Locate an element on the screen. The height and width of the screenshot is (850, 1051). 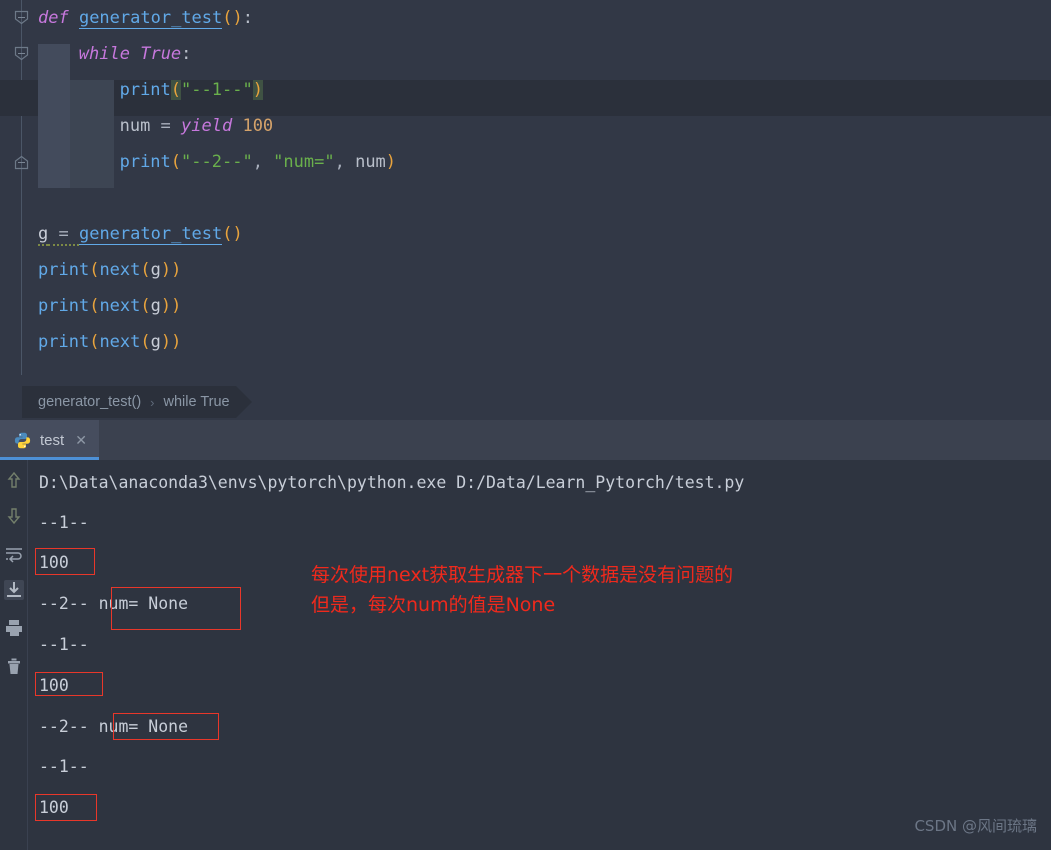
run-tool-tabbar: test ✕ is located at coordinates (525, 440).